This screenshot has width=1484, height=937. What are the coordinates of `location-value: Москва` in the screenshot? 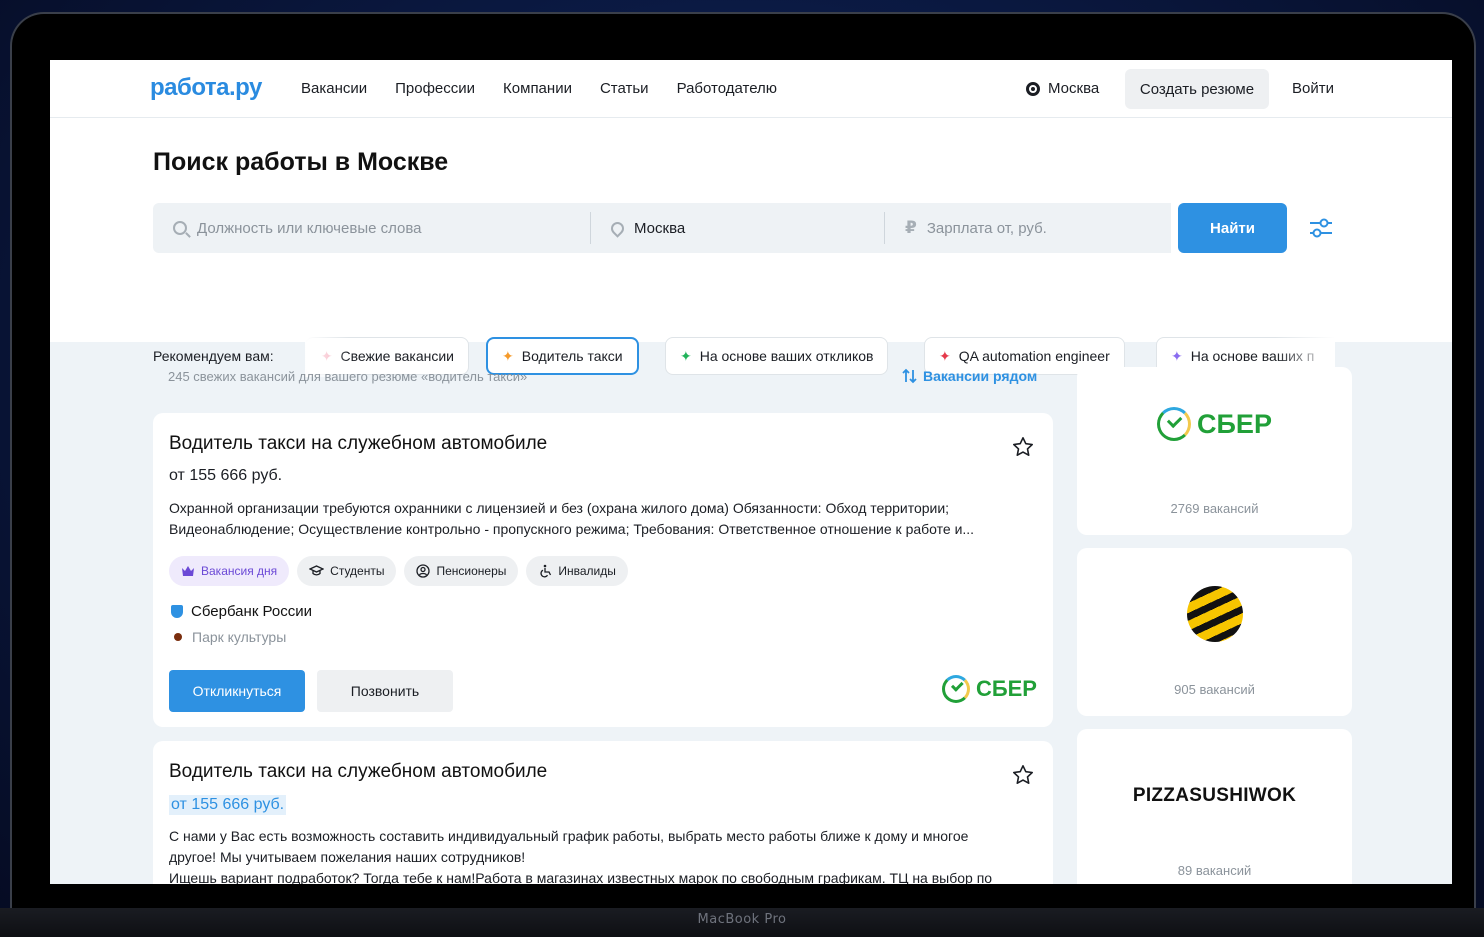 It's located at (660, 228).